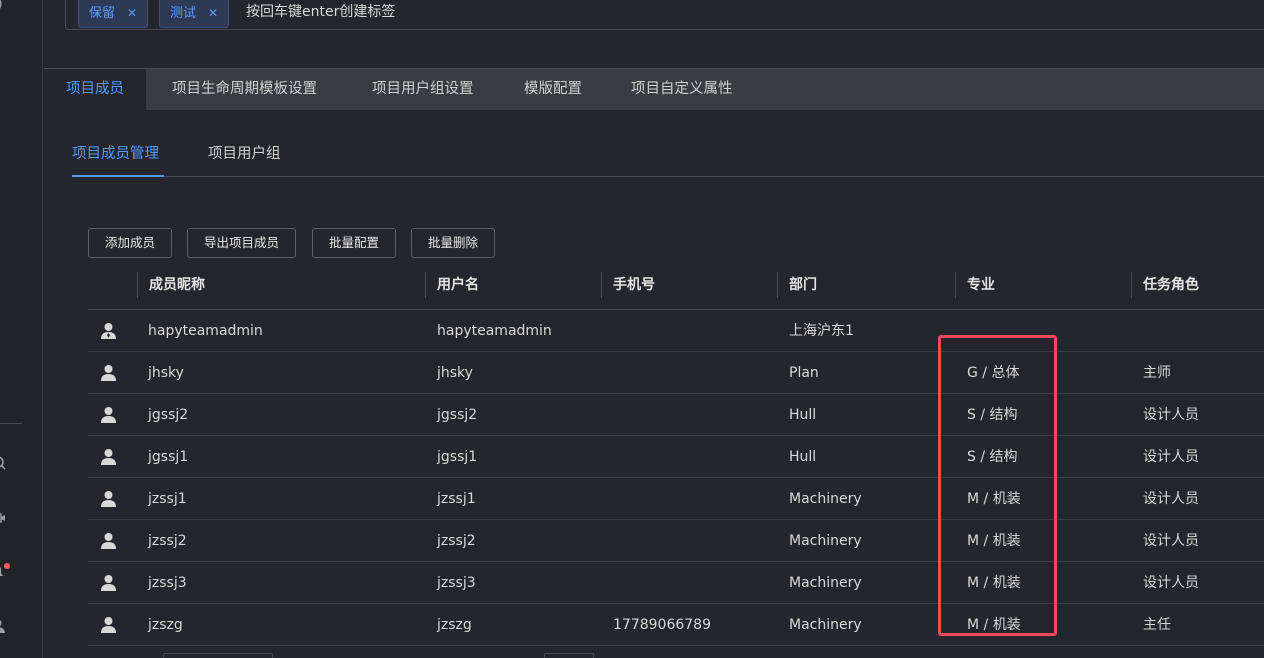 This screenshot has height=658, width=1264. I want to click on cell-username: jgssj1, so click(457, 457).